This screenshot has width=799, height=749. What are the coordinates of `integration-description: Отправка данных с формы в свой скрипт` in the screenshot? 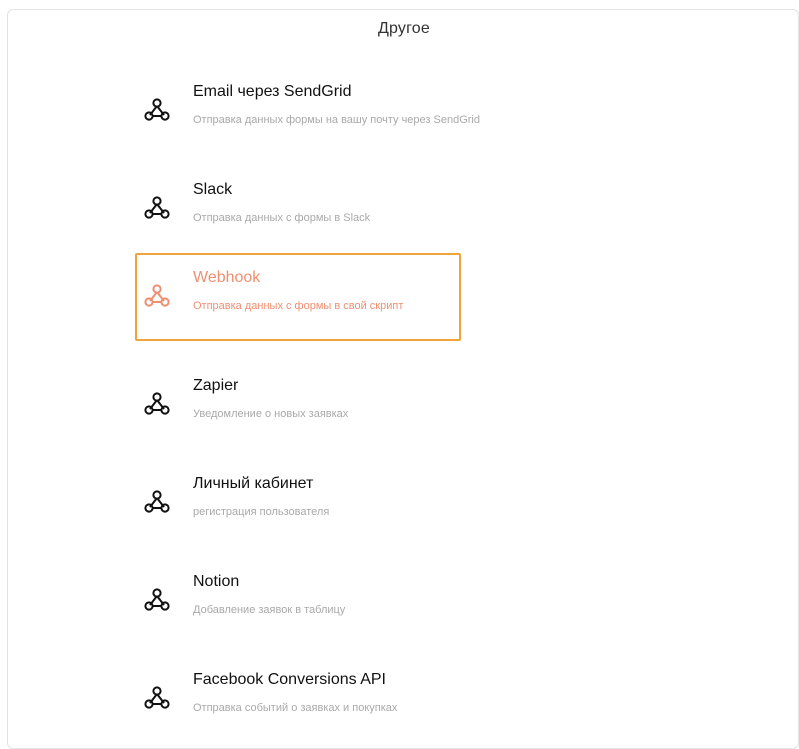 It's located at (298, 306).